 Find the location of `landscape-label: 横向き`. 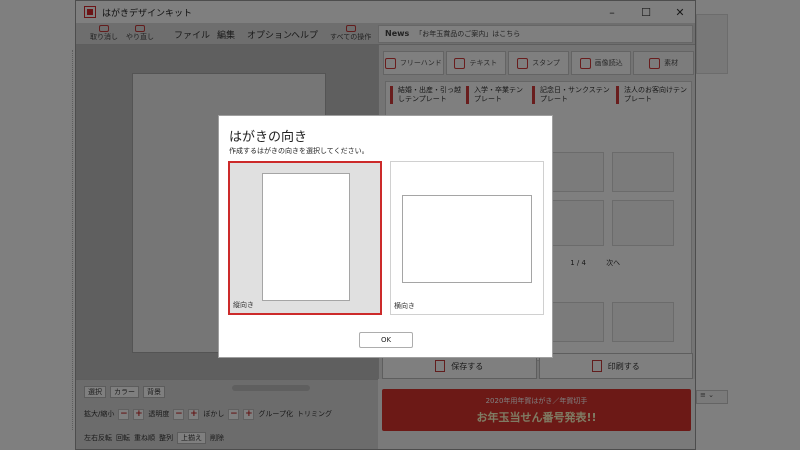

landscape-label: 横向き is located at coordinates (404, 306).